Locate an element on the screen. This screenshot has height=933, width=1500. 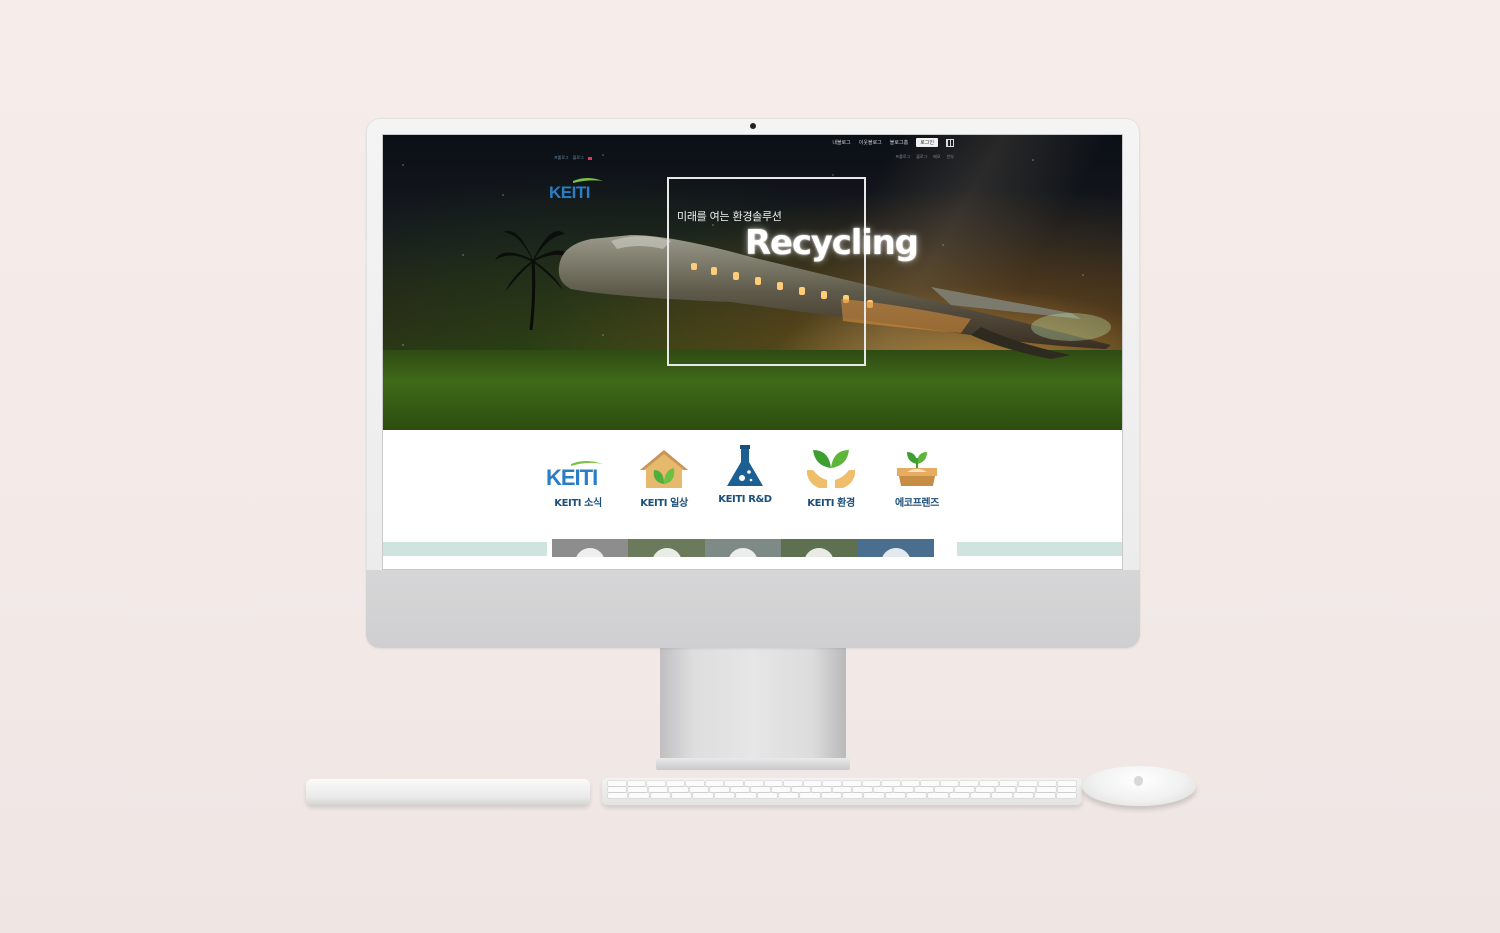
tab-blog: 블로그 is located at coordinates (578, 158).